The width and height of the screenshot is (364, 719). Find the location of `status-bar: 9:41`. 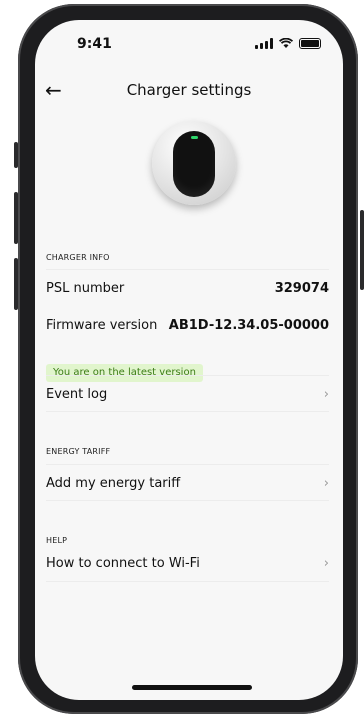

status-bar: 9:41 is located at coordinates (189, 44).